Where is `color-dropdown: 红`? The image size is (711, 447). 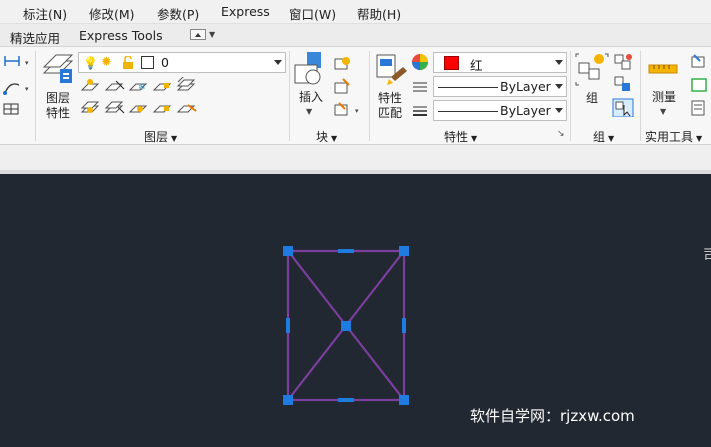 color-dropdown: 红 is located at coordinates (500, 62).